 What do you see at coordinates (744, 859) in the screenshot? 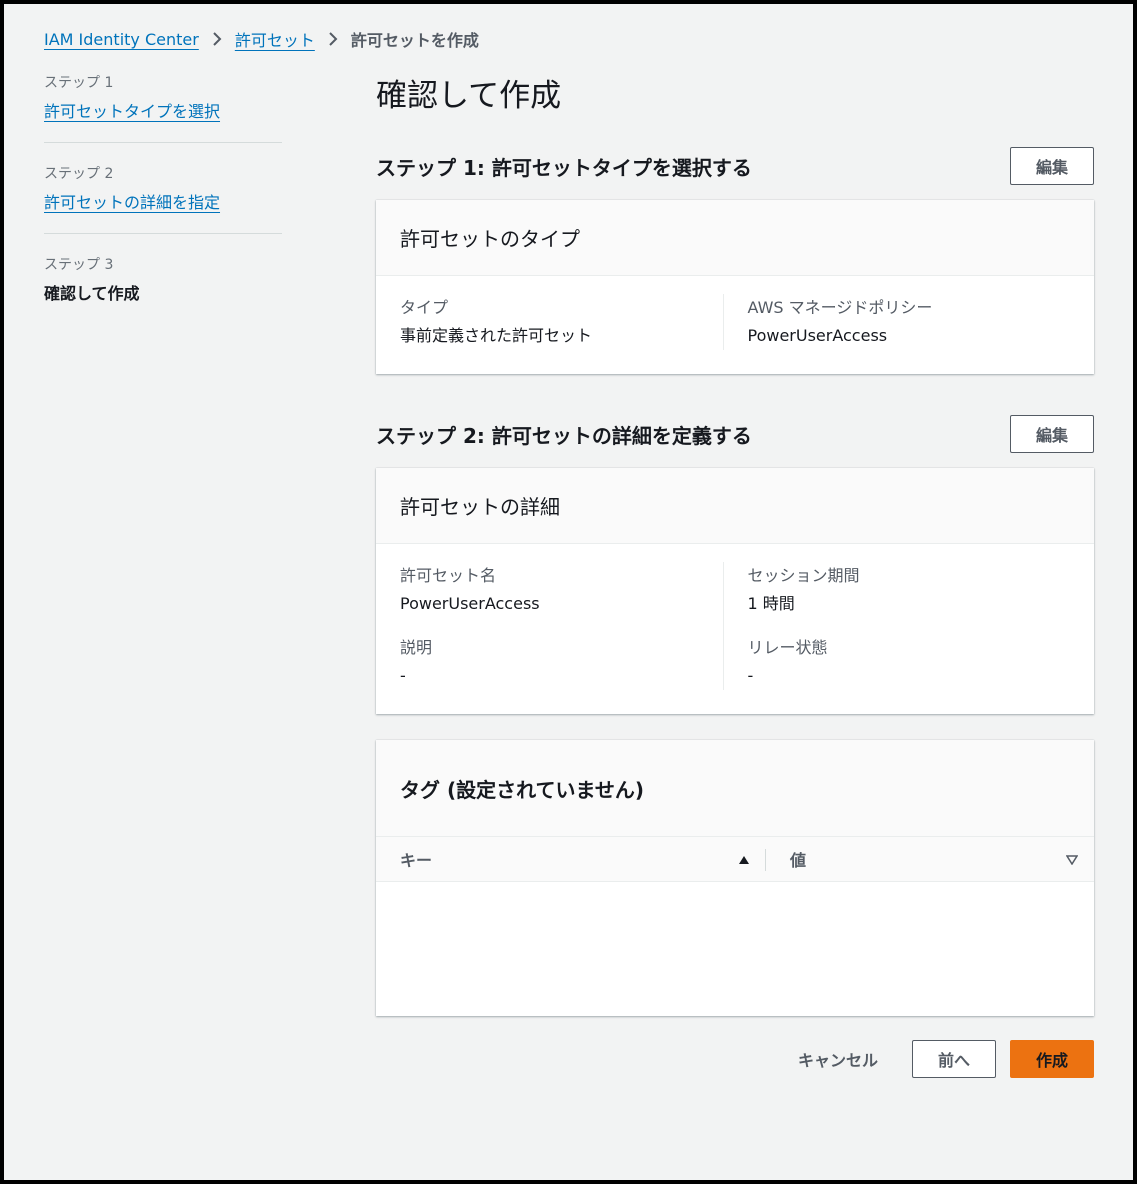
I see `sort-ascending-icon` at bounding box center [744, 859].